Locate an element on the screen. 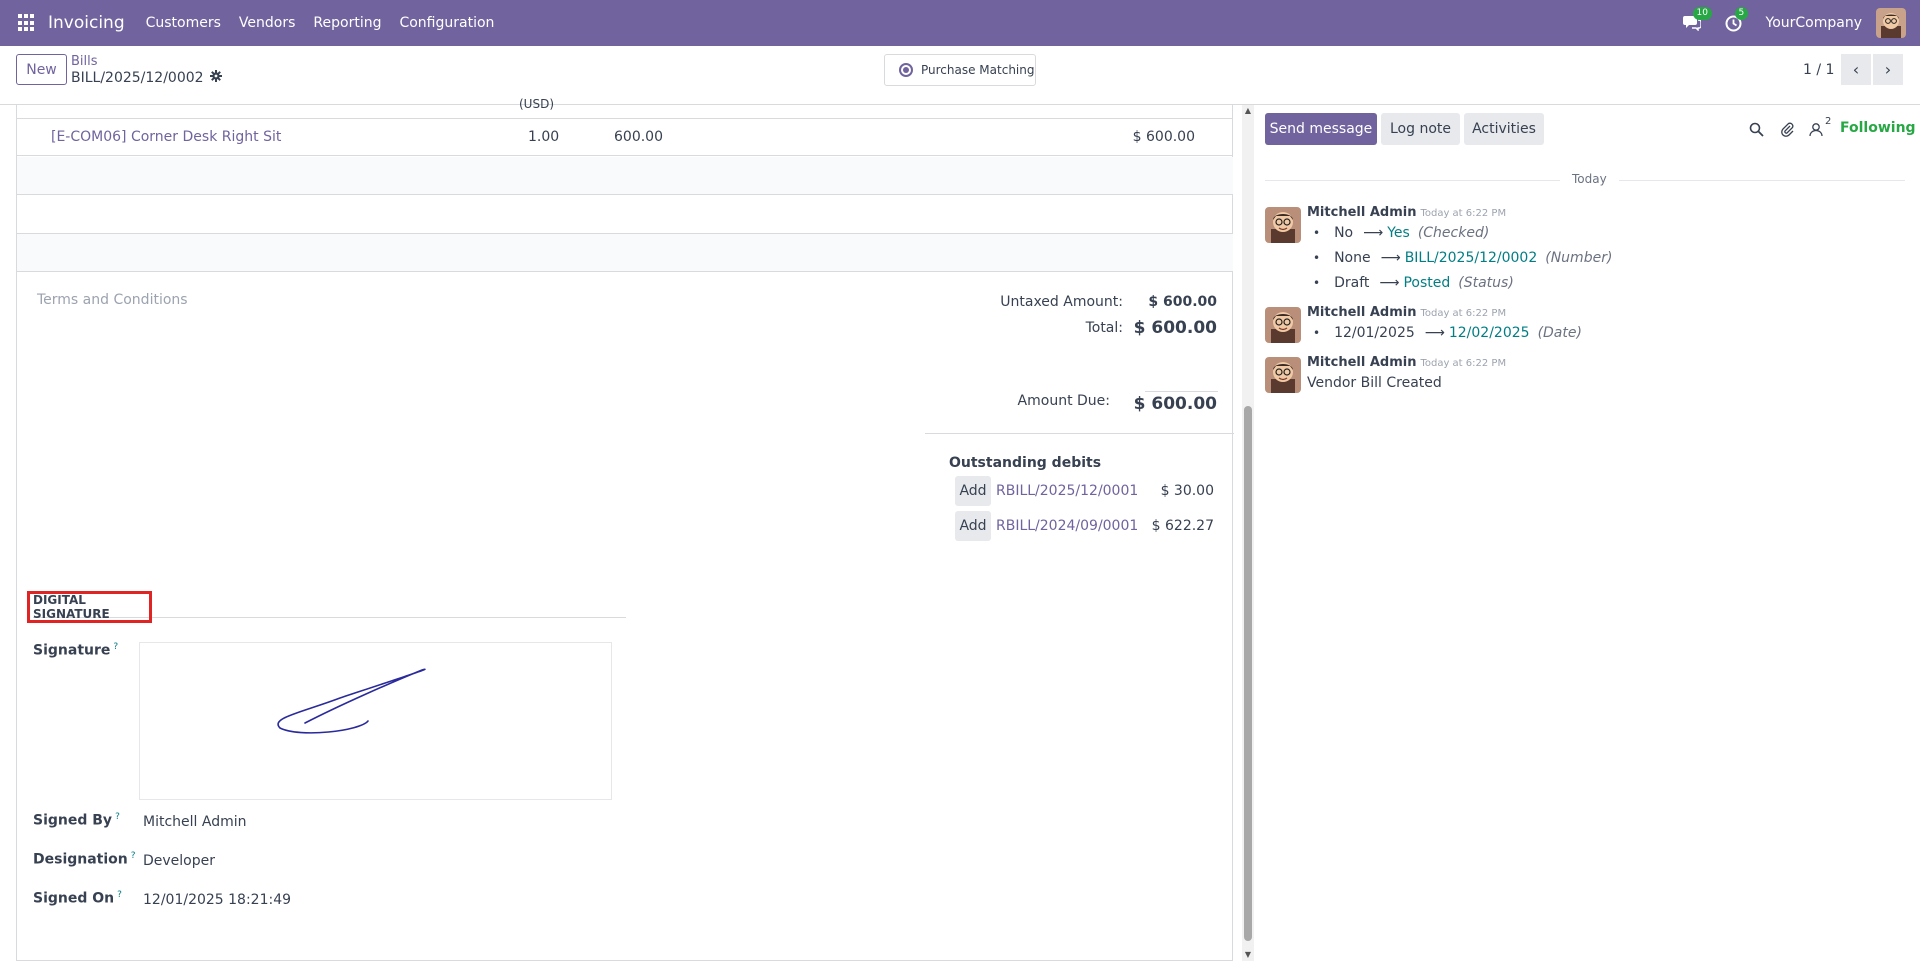  tracking-value-row: • None ⟶ BILL/2025/12/0002 (Number) is located at coordinates (1462, 258).